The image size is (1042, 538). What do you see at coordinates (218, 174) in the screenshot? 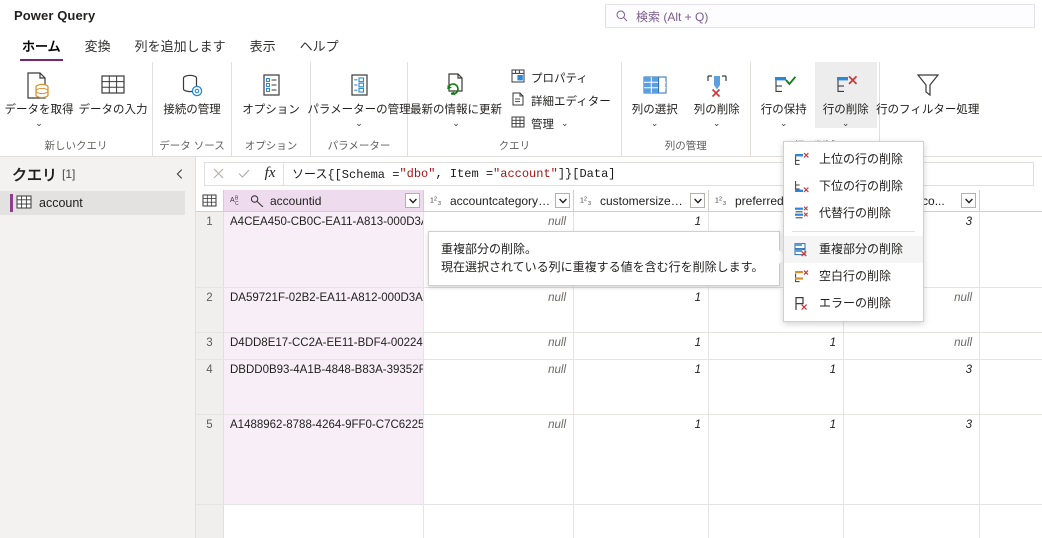
I see `cancel-button` at bounding box center [218, 174].